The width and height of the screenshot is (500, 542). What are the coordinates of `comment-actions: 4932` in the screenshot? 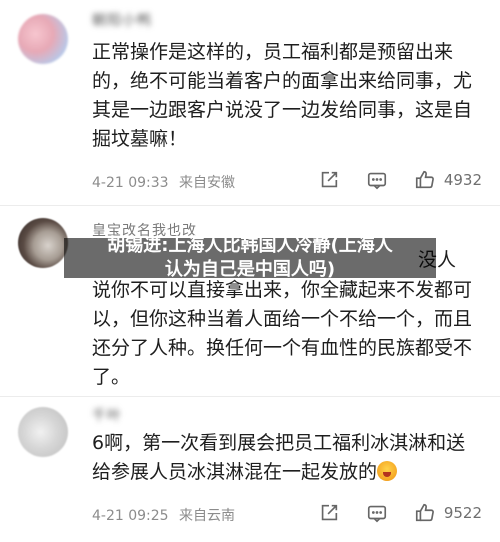 It's located at (387, 180).